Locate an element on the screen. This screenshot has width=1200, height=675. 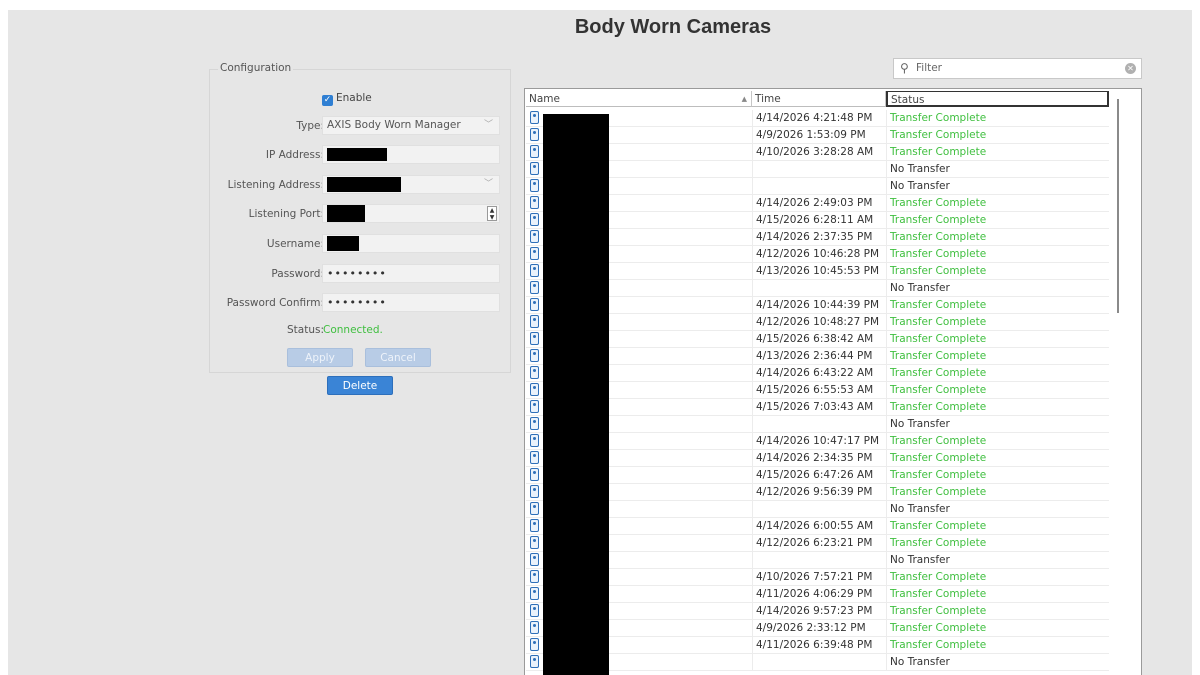
stepper-arrows-icon: ▲ ▼ is located at coordinates (492, 213).